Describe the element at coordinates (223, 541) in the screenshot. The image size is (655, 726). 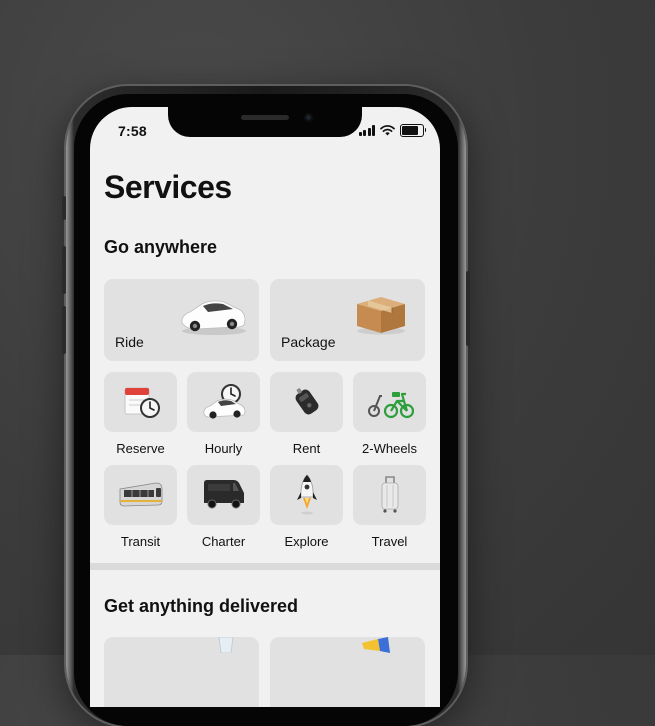
I see `charter-label: Charter` at that location.